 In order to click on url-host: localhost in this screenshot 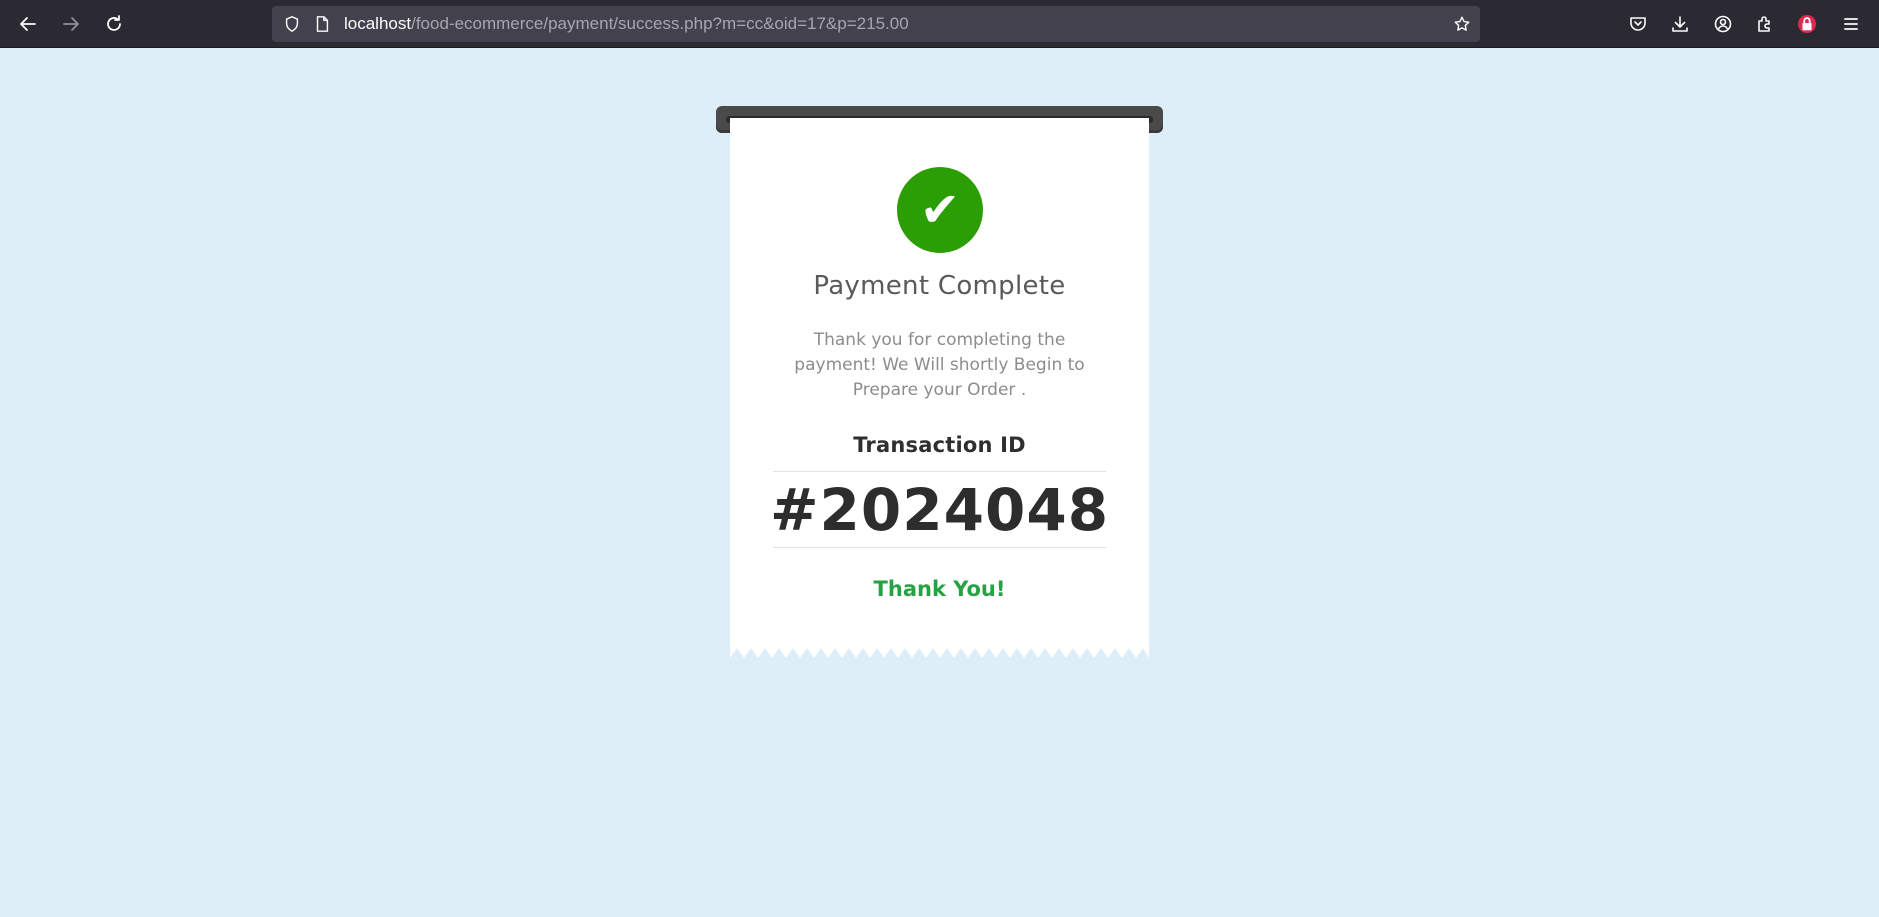, I will do `click(378, 23)`.